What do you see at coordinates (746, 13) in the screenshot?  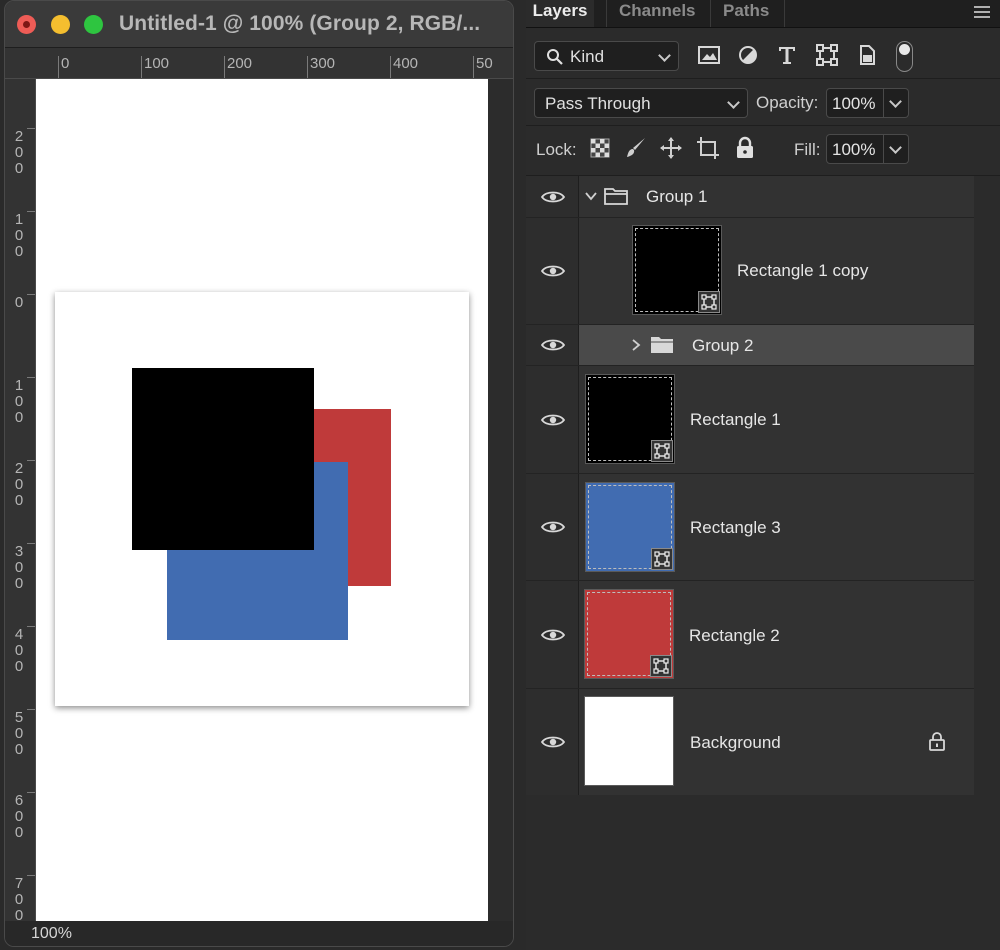 I see `tab-paths: Paths` at bounding box center [746, 13].